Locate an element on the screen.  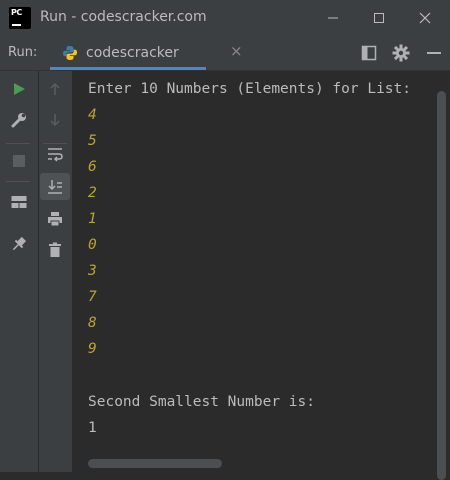
logo-text: PC is located at coordinates (16, 12).